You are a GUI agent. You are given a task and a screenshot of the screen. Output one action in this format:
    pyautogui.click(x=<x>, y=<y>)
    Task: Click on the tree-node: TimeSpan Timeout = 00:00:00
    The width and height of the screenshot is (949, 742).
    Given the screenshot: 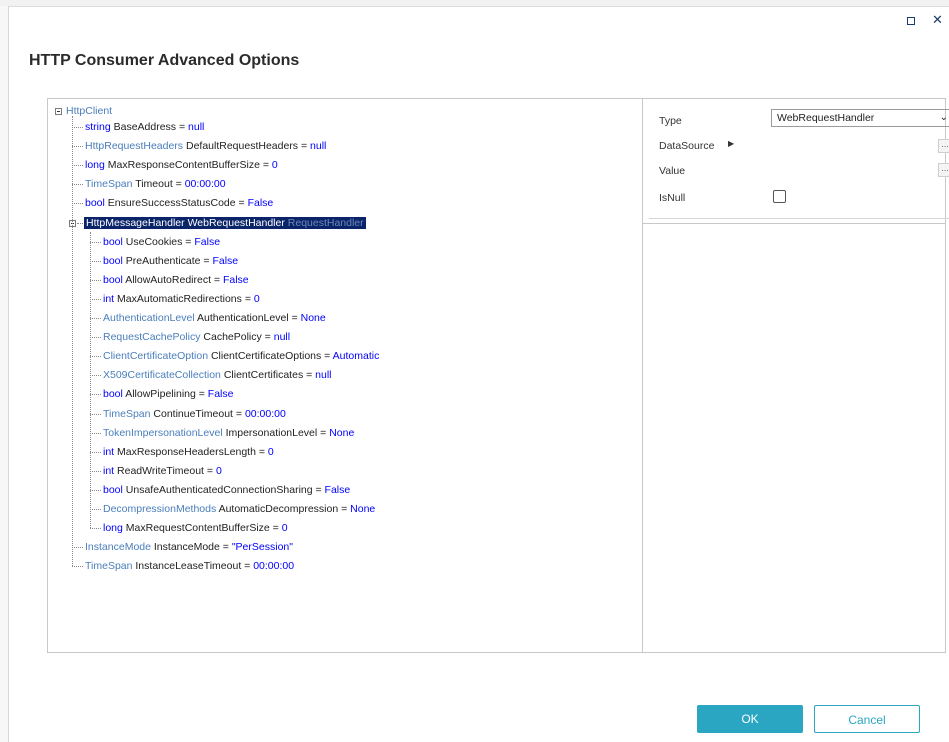 What is the action you would take?
    pyautogui.click(x=155, y=184)
    